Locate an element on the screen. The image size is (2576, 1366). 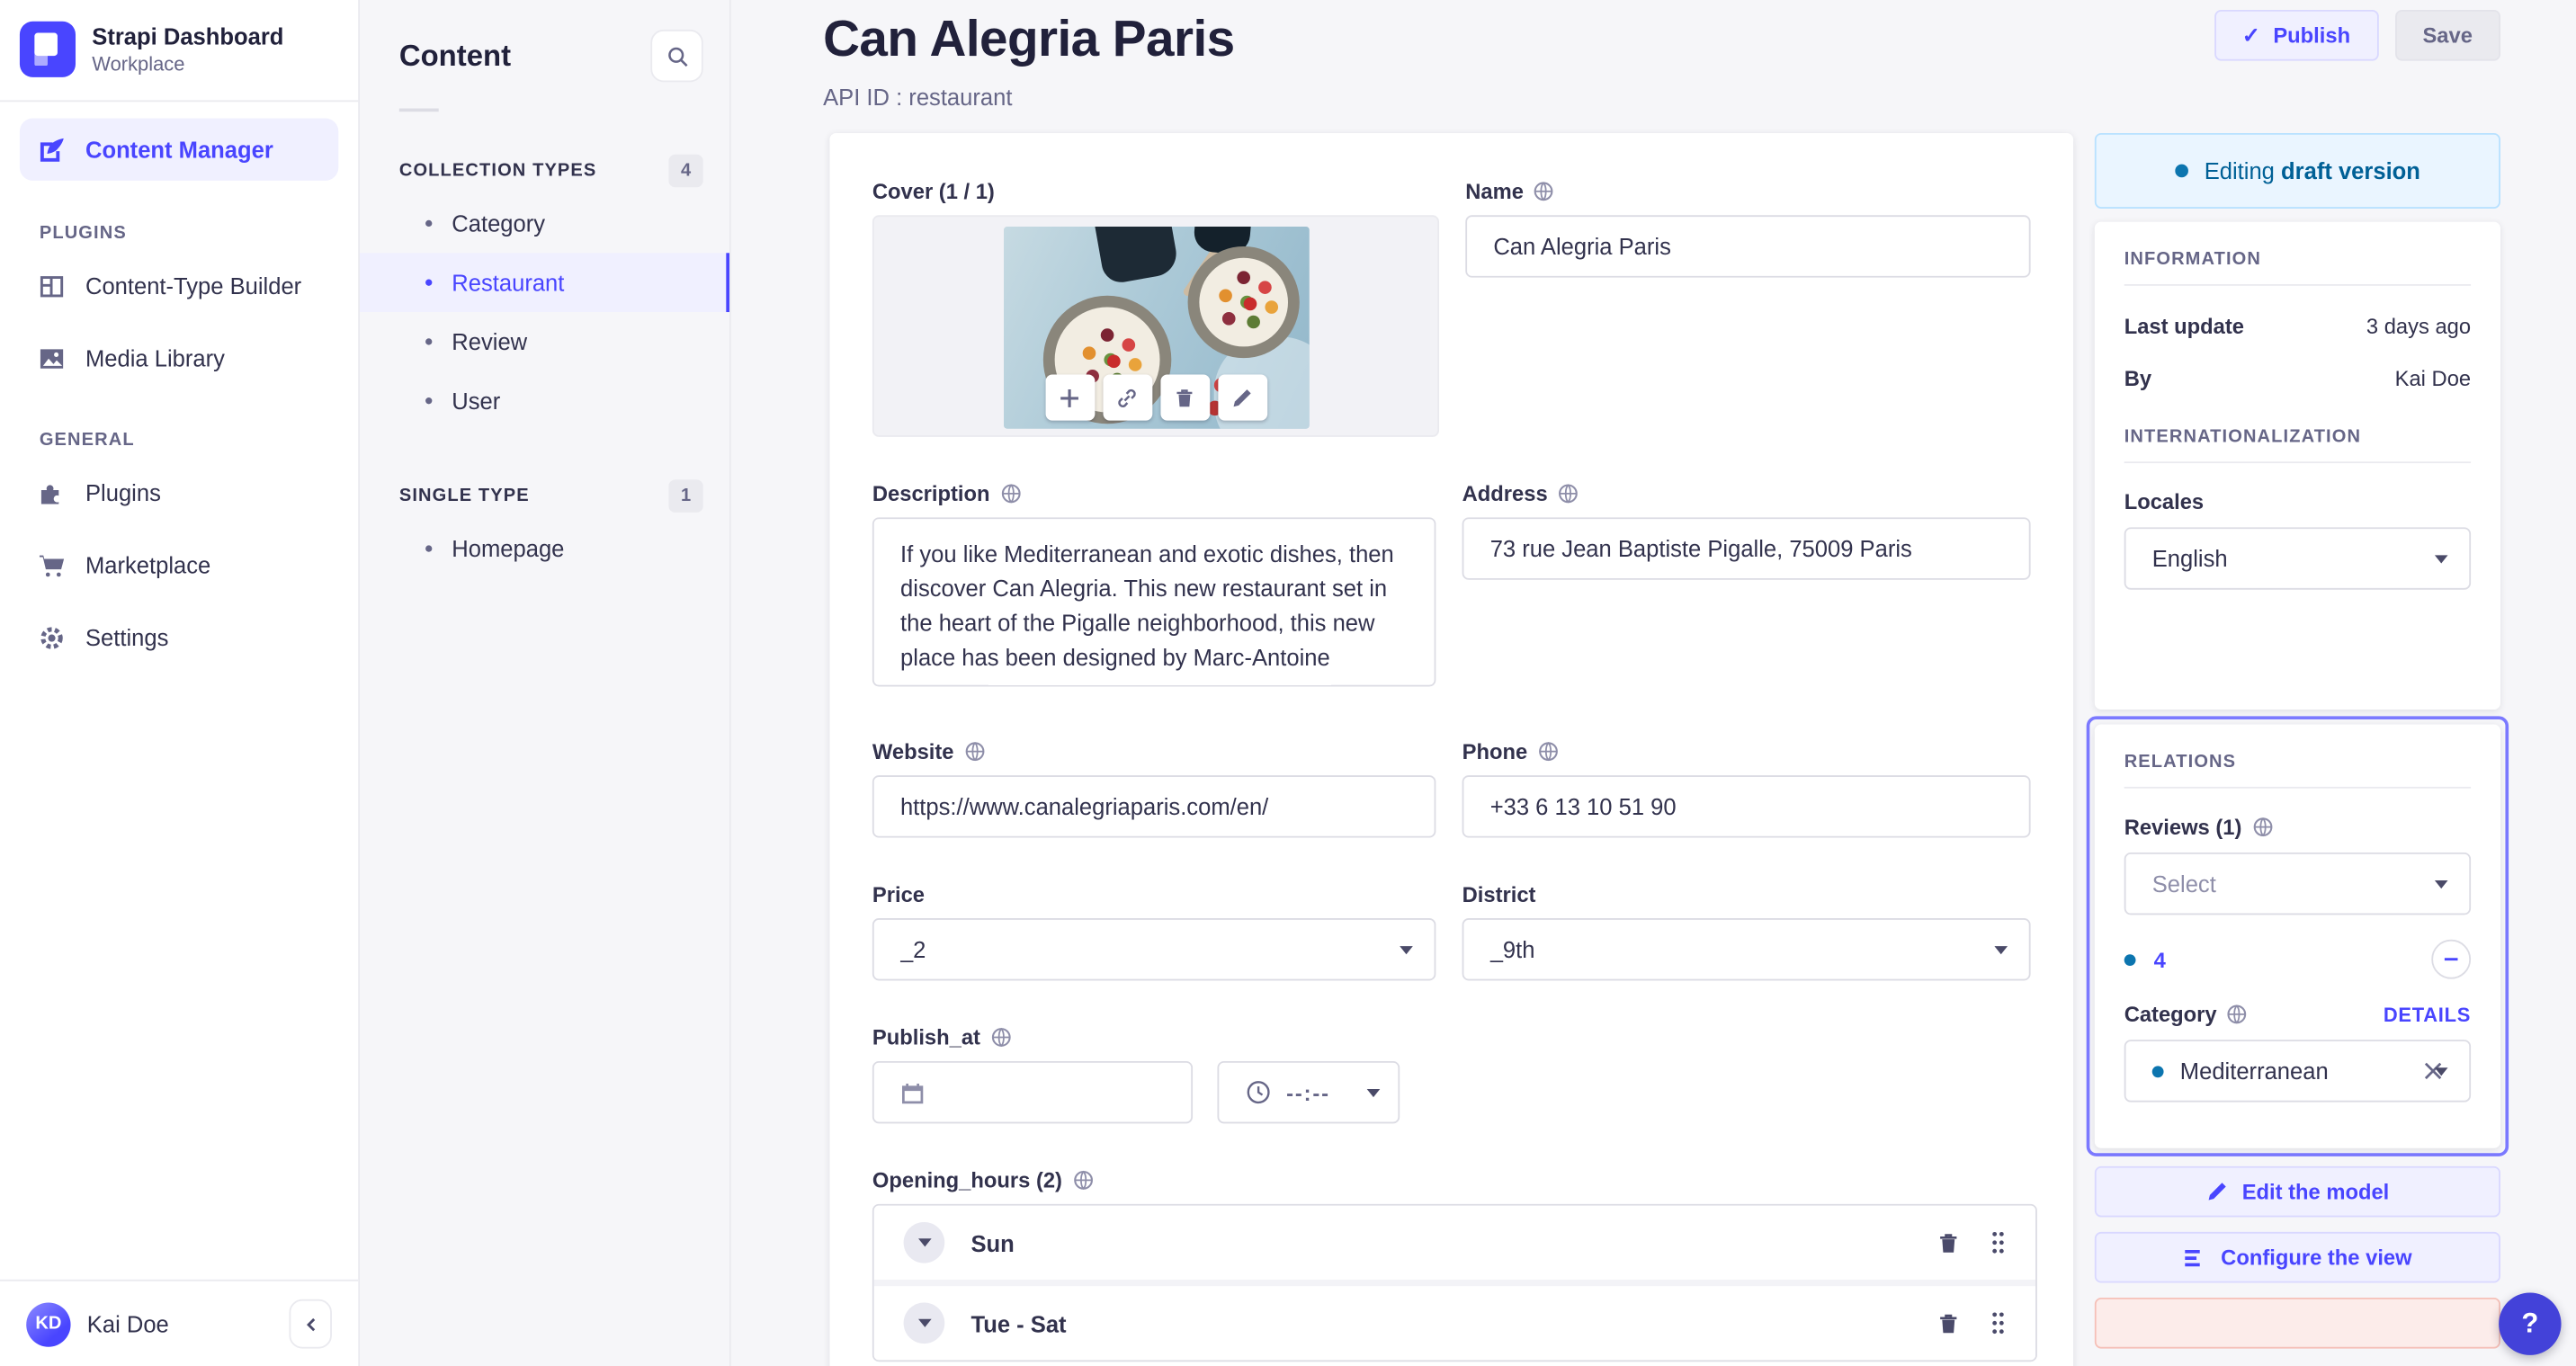
reviews-label: Reviews (1) is located at coordinates (2297, 827).